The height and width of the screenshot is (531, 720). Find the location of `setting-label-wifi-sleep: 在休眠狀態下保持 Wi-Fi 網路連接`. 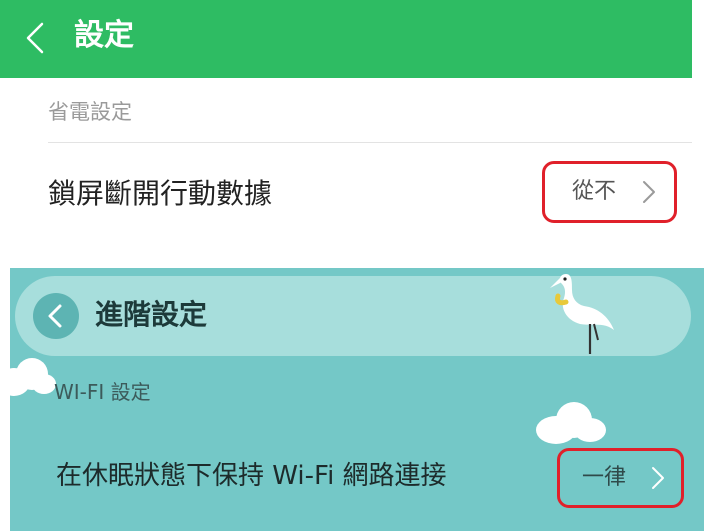

setting-label-wifi-sleep: 在休眠狀態下保持 Wi-Fi 網路連接 is located at coordinates (251, 476).